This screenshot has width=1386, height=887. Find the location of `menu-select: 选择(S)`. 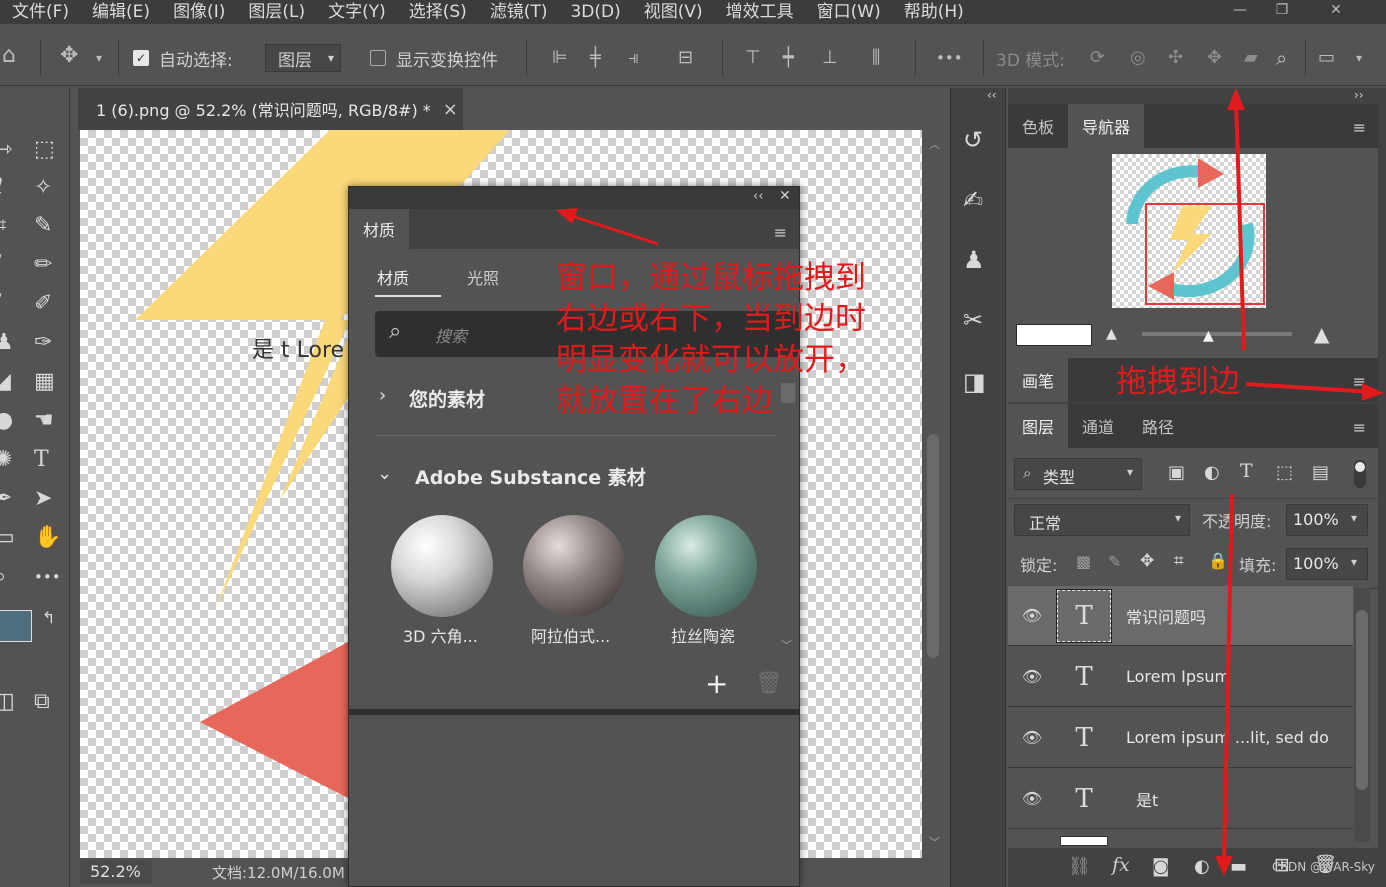

menu-select: 选择(S) is located at coordinates (437, 12).